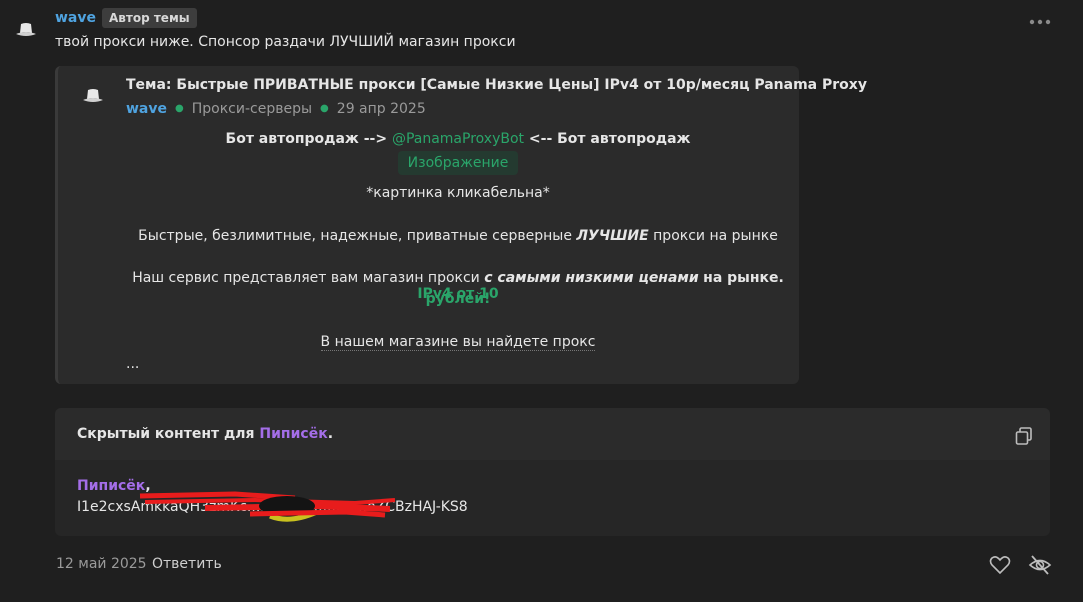  Describe the element at coordinates (715, 236) in the screenshot. I see `promo-text: прокси на рынке` at that location.